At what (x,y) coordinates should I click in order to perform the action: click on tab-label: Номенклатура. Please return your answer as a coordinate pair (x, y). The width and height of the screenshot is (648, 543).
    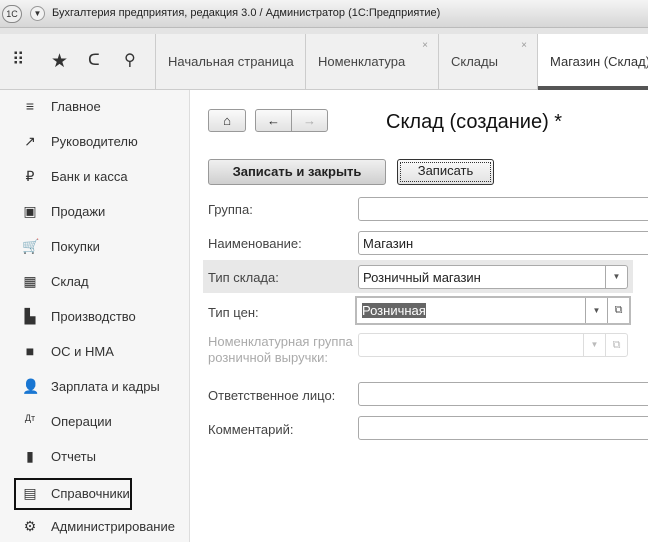
    Looking at the image, I should click on (362, 61).